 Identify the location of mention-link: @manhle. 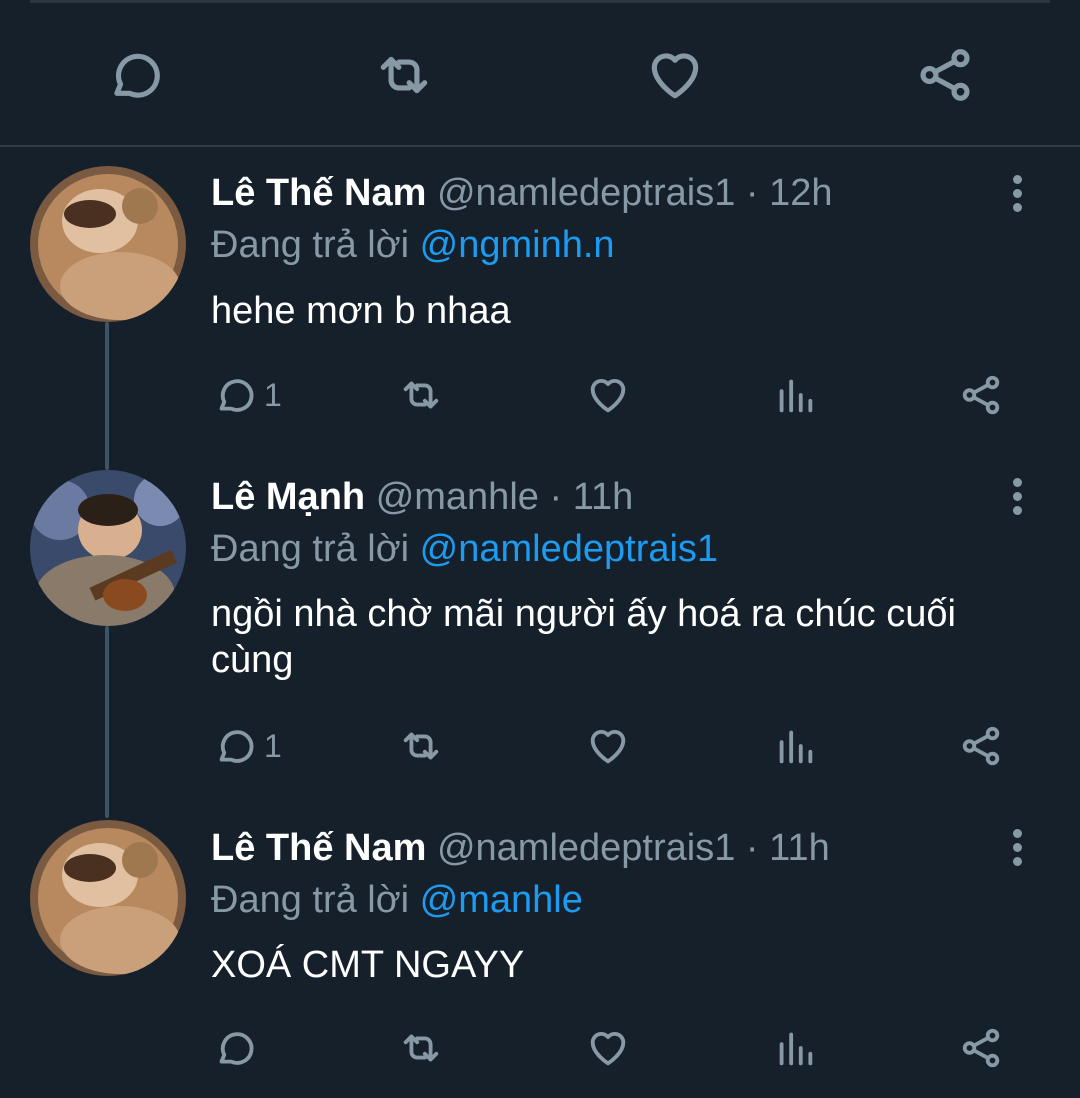
(501, 900).